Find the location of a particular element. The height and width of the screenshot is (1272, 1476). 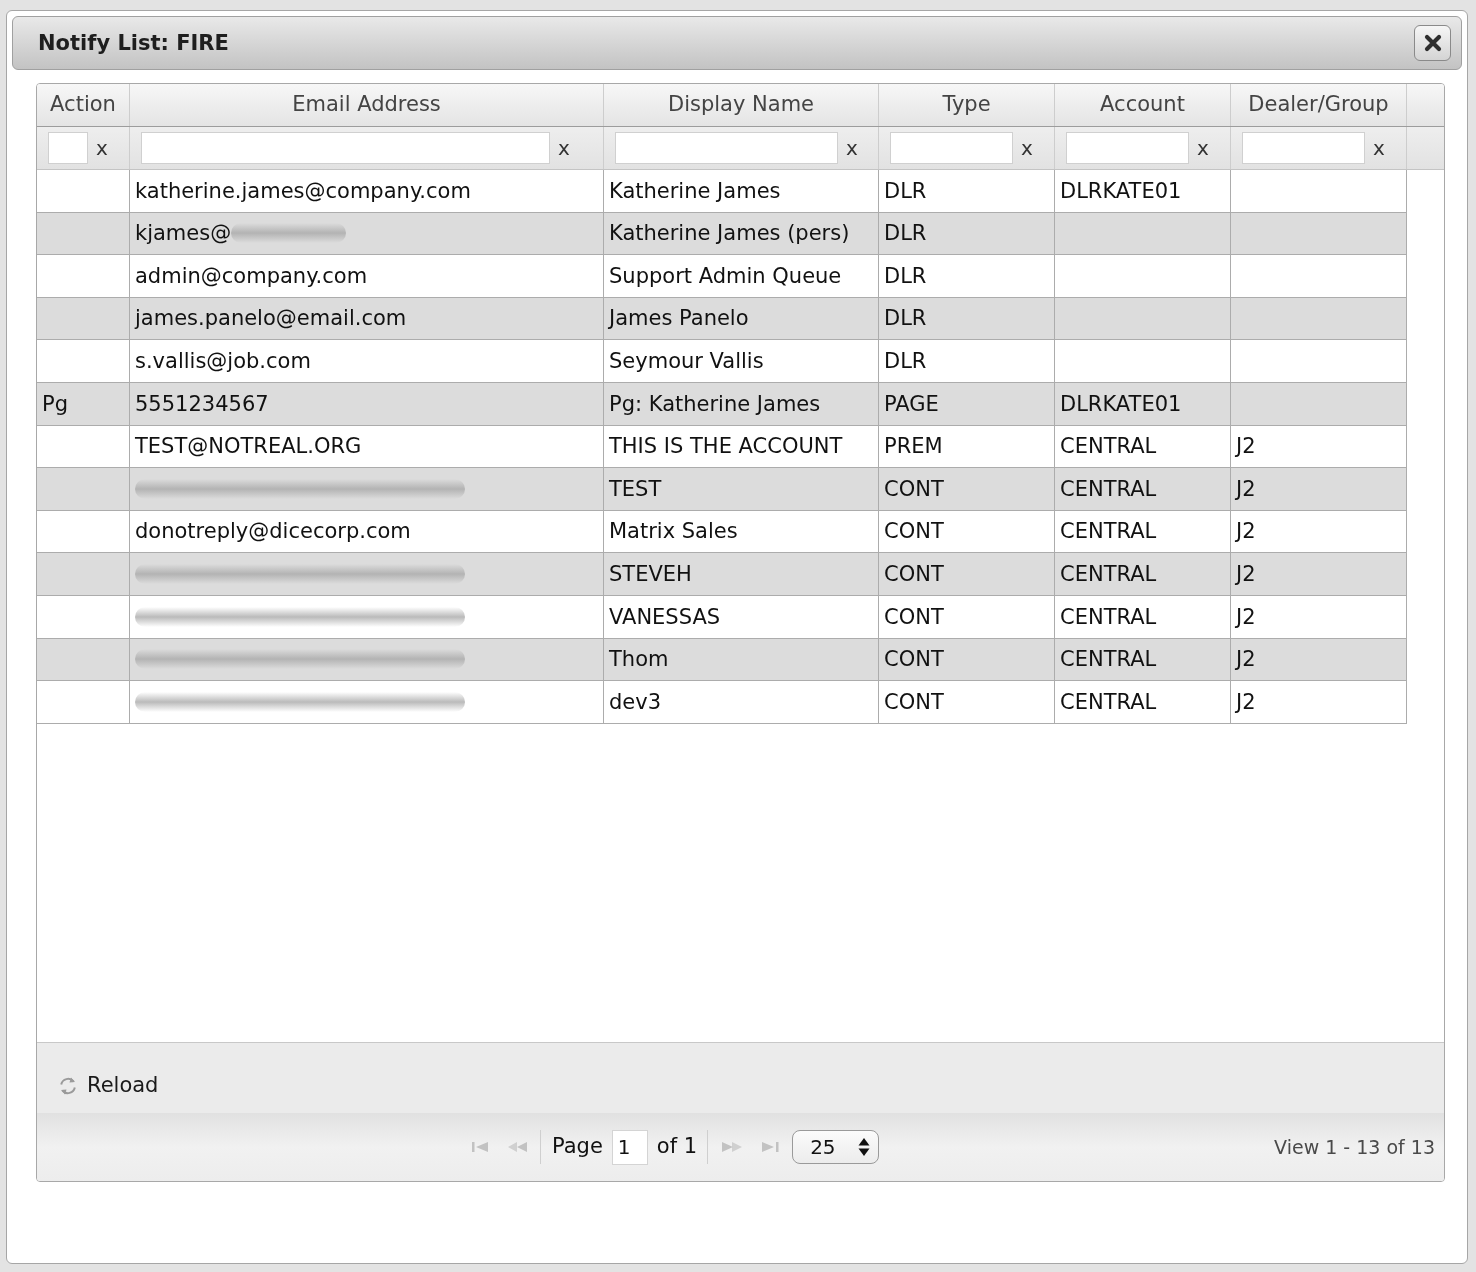

table-cell: TEST is located at coordinates (635, 489).